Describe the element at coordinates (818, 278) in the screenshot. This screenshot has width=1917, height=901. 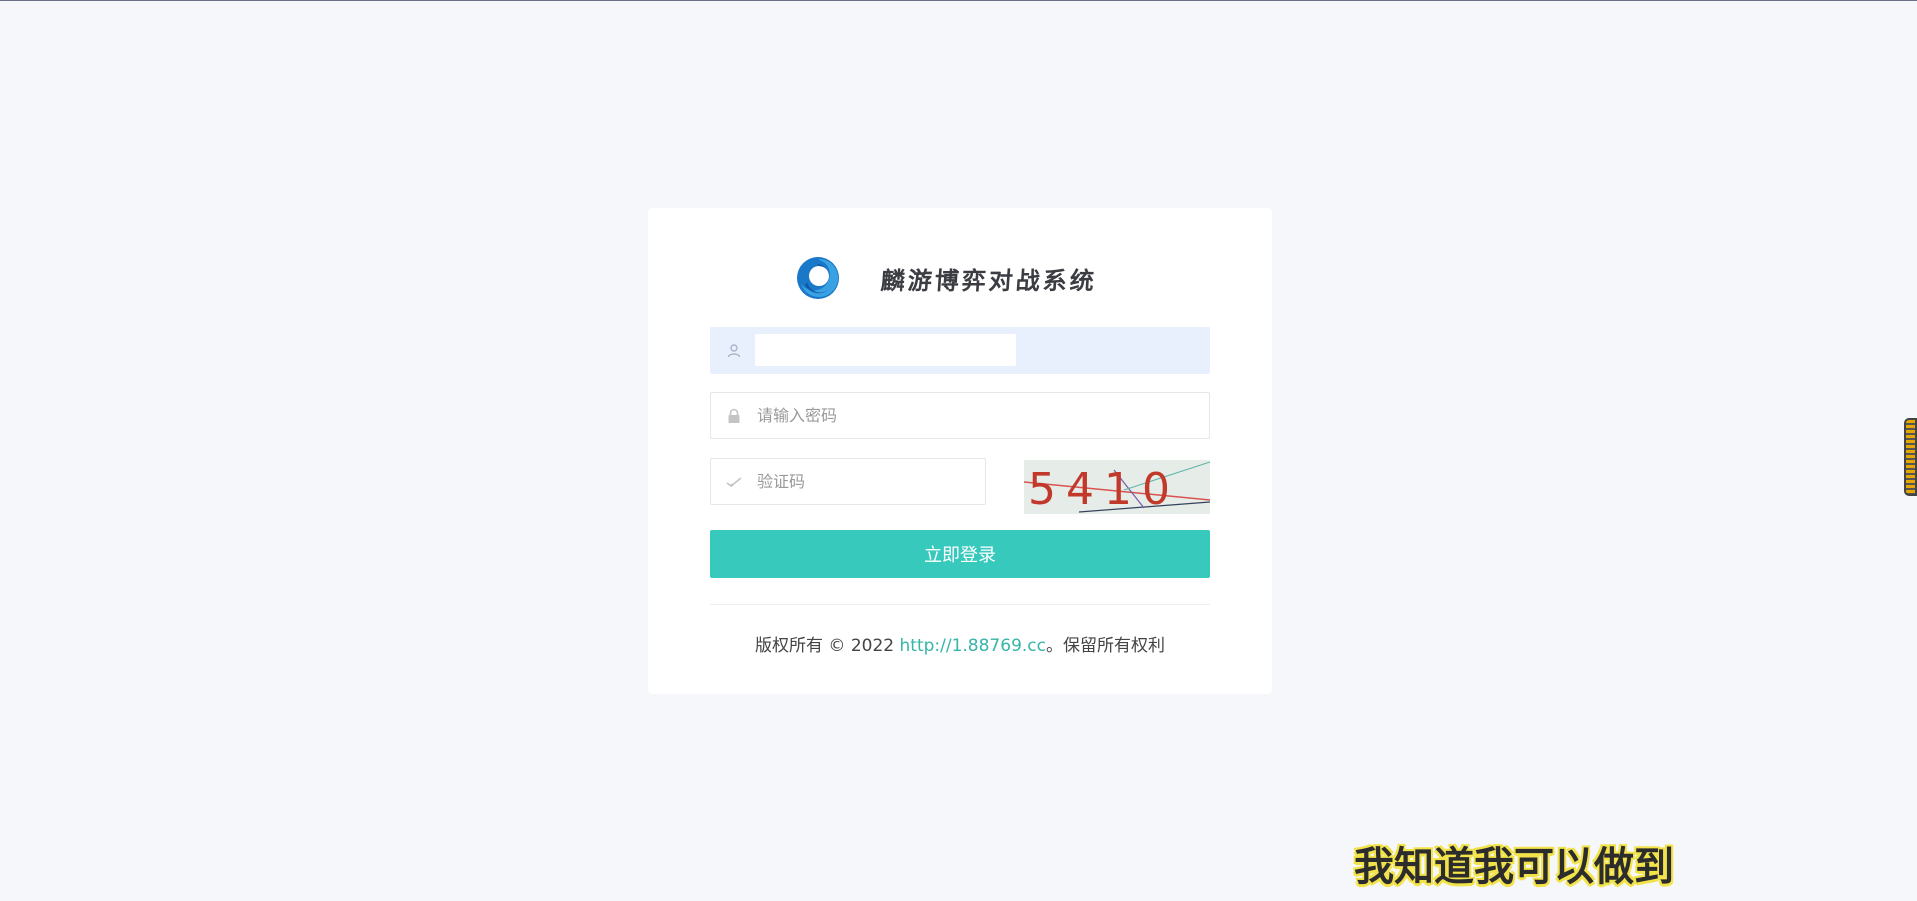
I see `swirl-logo-icon` at that location.